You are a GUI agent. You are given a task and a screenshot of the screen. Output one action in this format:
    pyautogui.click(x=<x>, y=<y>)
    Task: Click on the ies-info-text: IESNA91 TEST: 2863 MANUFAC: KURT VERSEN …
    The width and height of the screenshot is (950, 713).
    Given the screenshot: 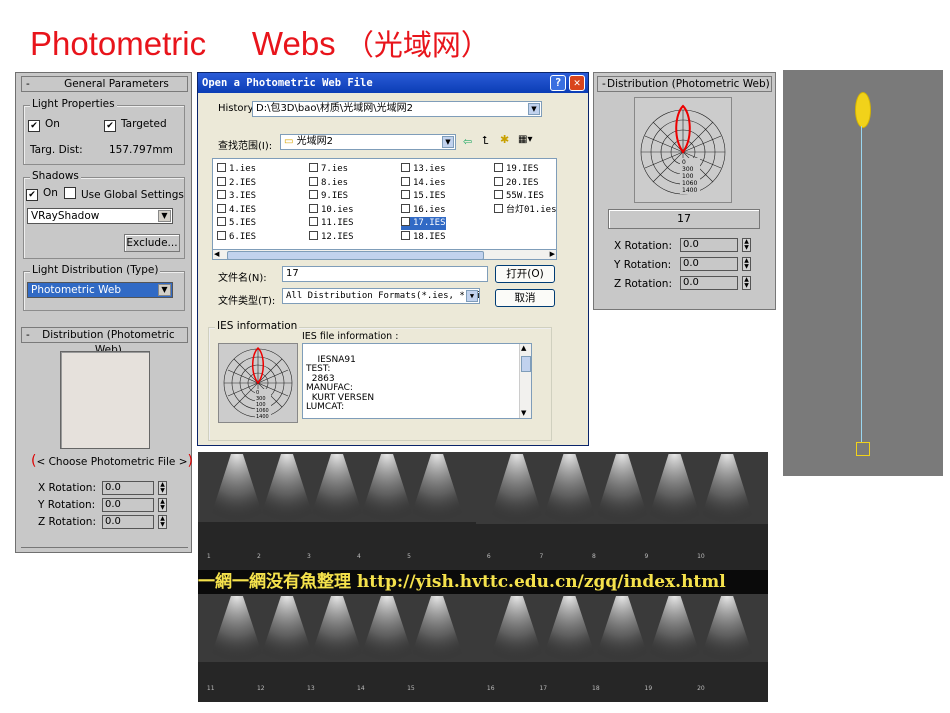 What is the action you would take?
    pyautogui.click(x=417, y=381)
    